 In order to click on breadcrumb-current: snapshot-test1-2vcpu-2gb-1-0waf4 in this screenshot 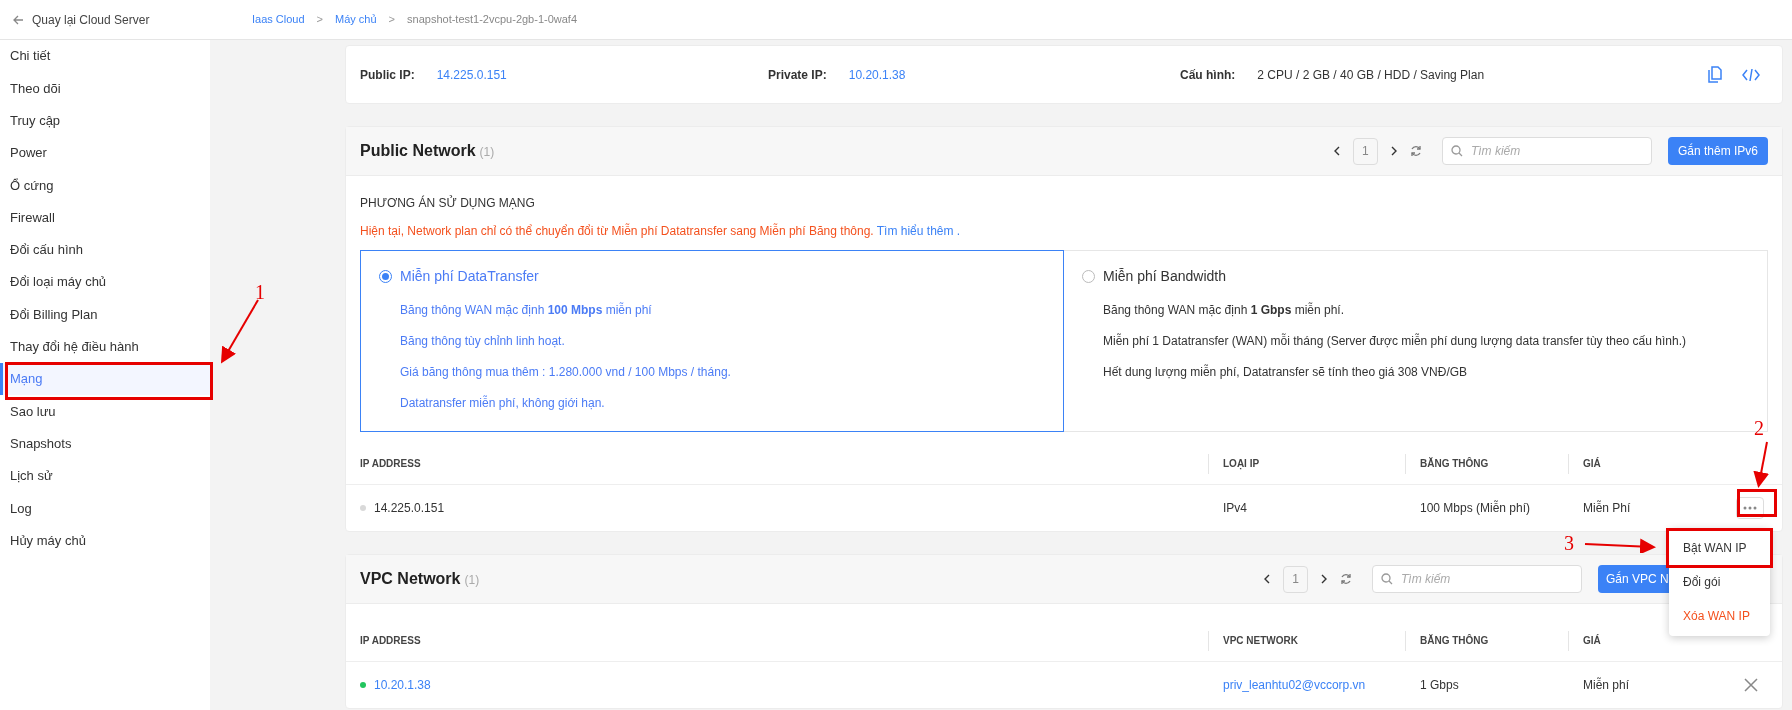, I will do `click(492, 20)`.